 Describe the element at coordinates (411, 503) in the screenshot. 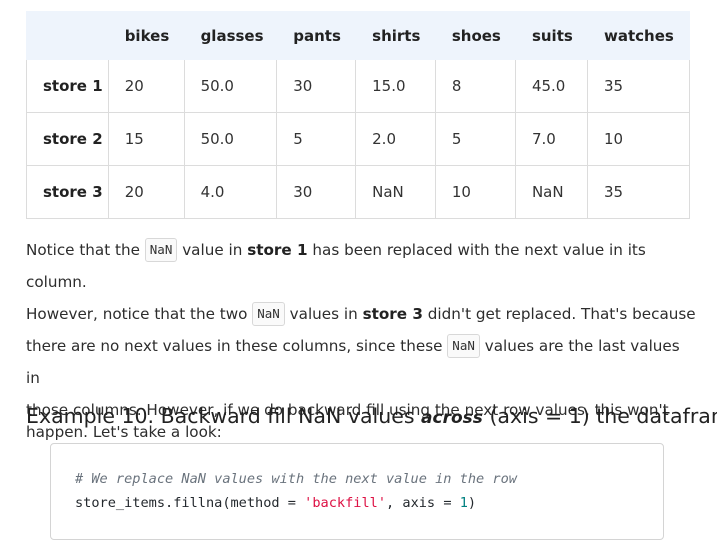

I see `code-axis-arg: , axis` at that location.